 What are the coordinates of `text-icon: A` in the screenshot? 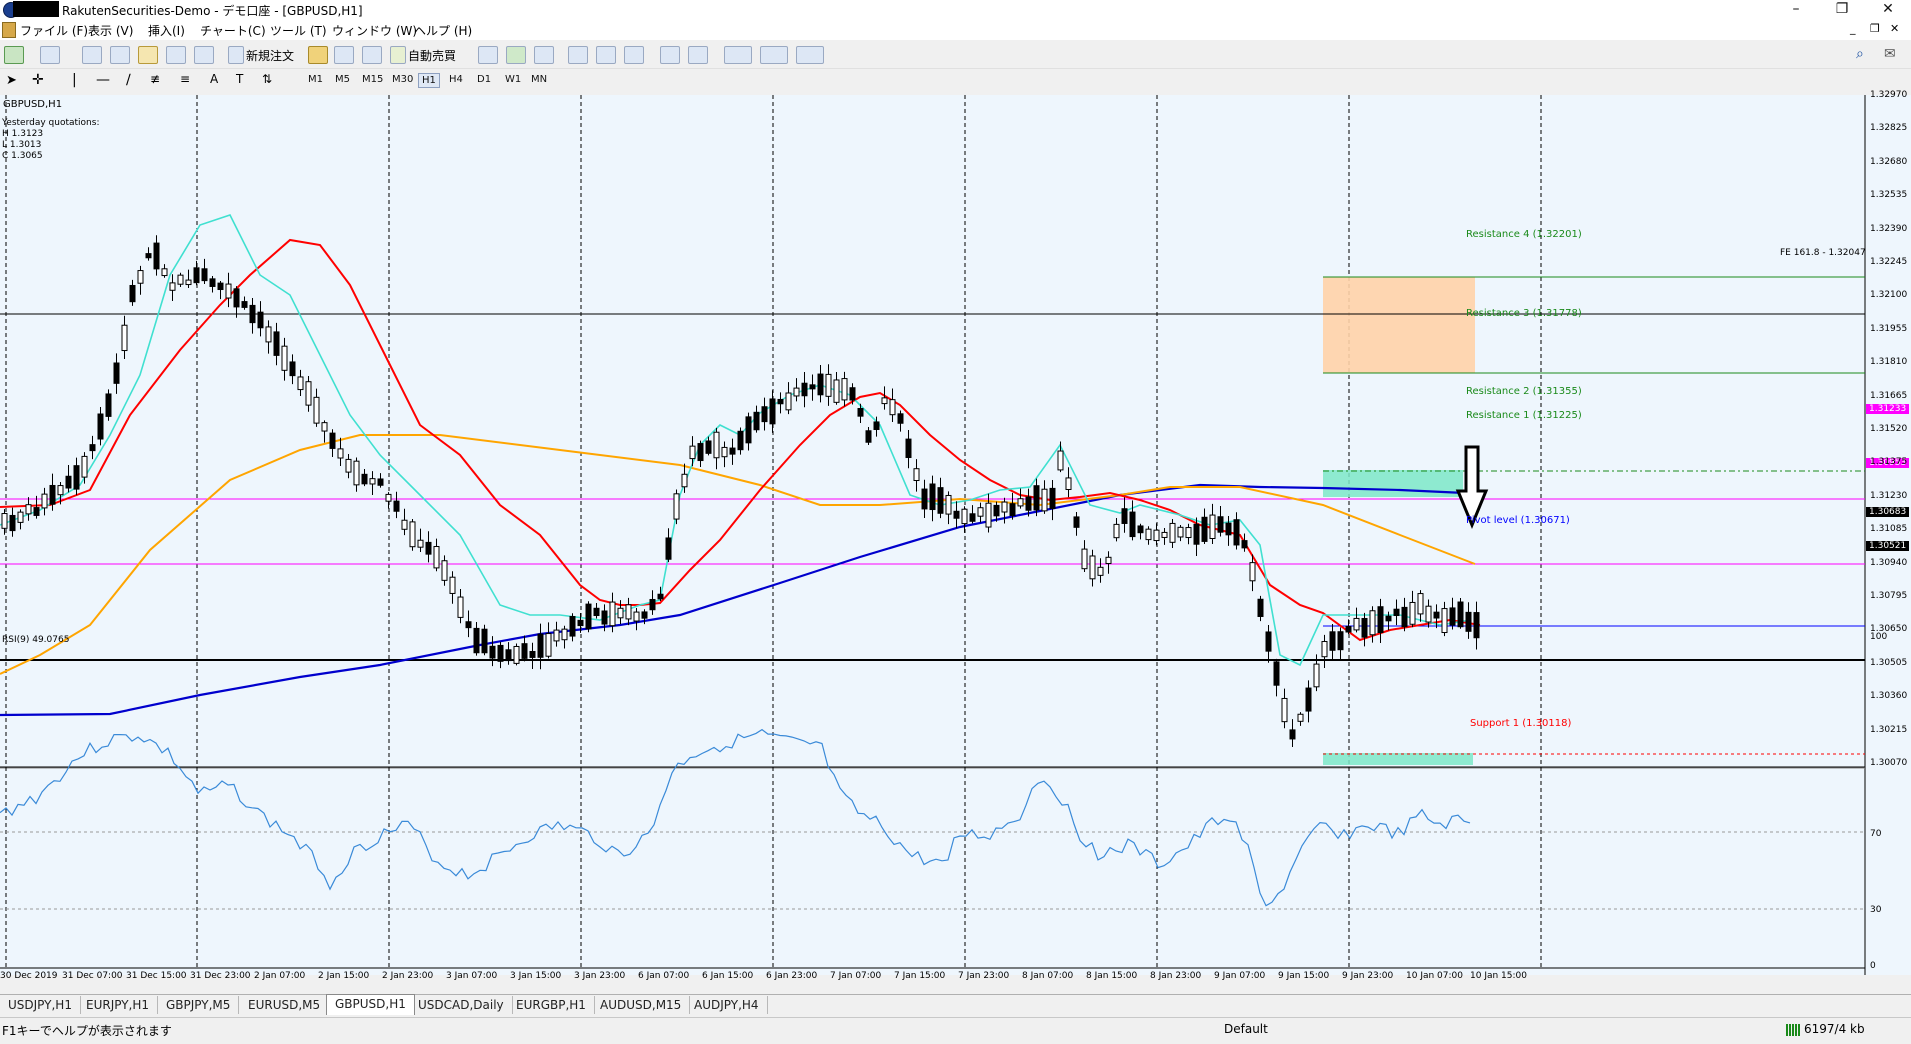 It's located at (214, 79).